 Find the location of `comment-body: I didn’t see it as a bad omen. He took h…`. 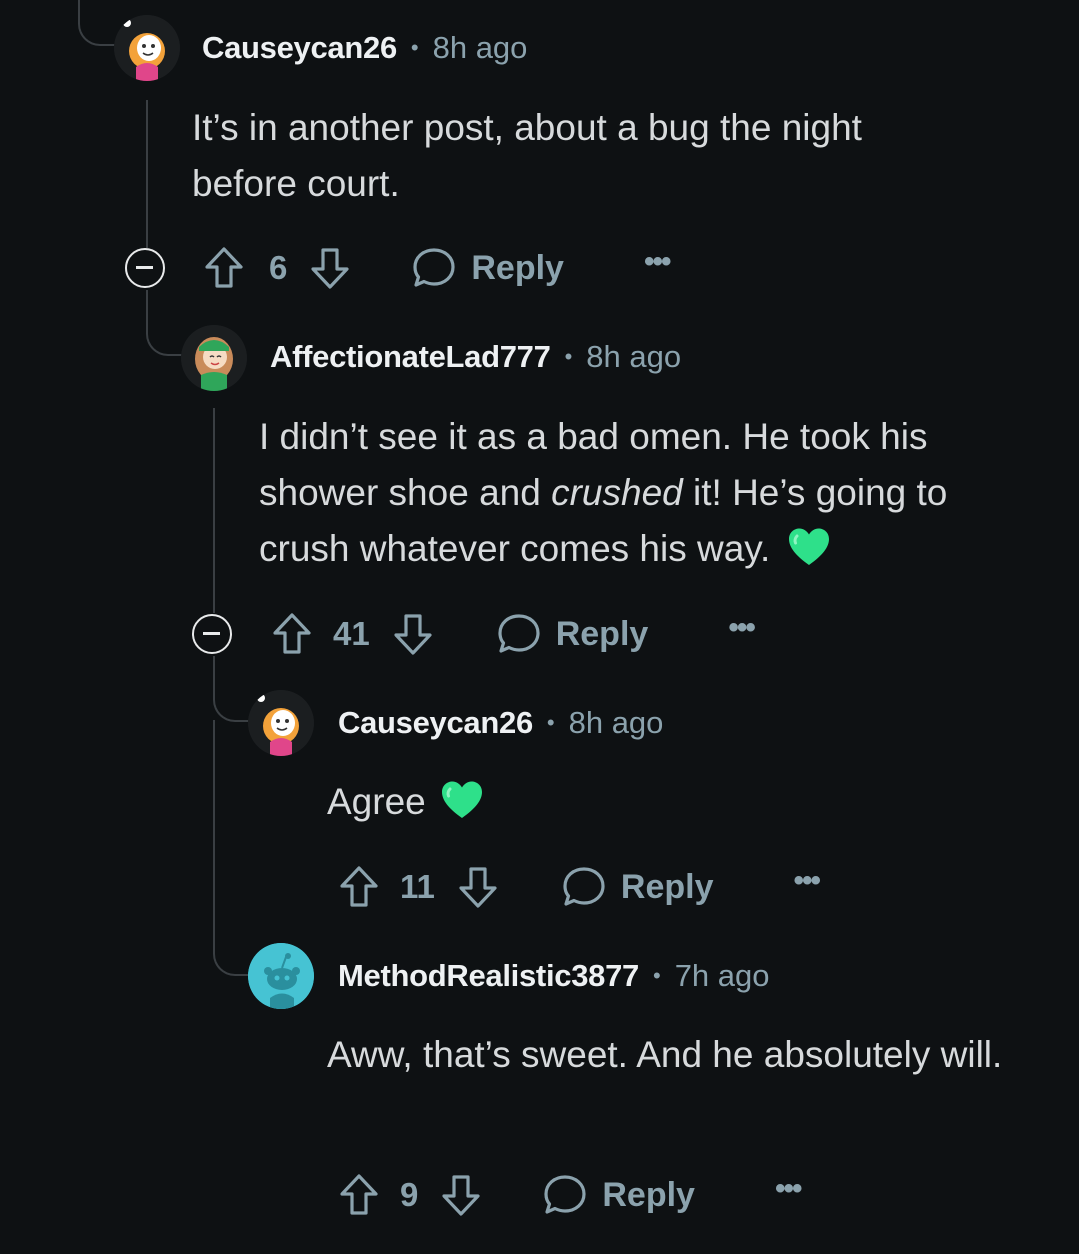

comment-body: I didn’t see it as a bad omen. He took h… is located at coordinates (639, 493).